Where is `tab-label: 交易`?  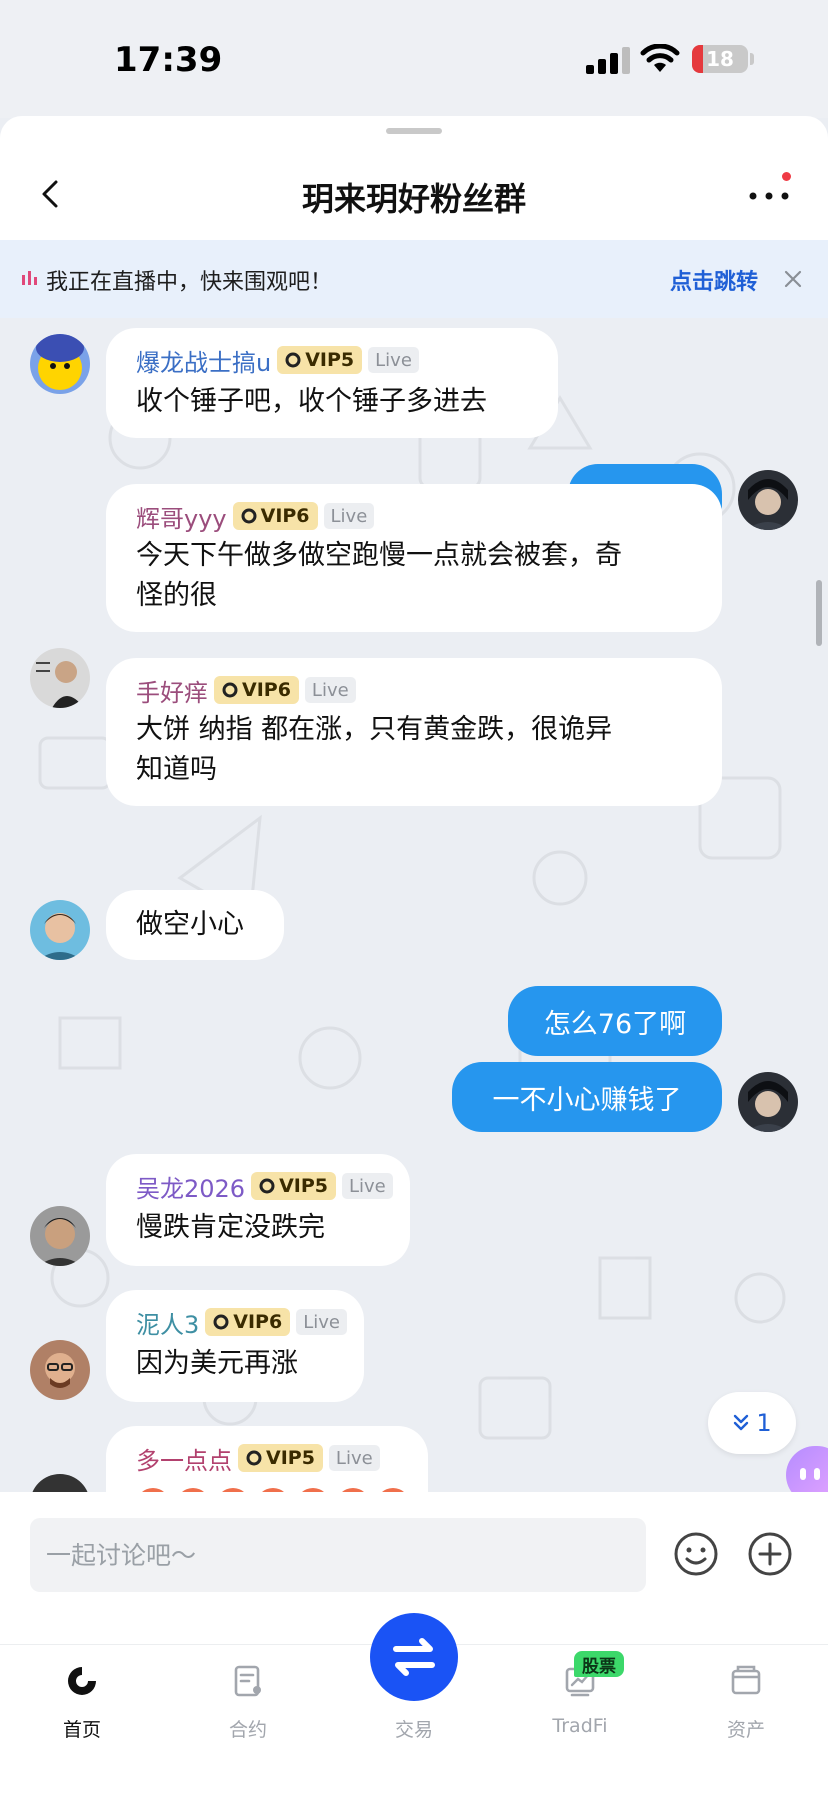
tab-label: 交易 is located at coordinates (413, 1730).